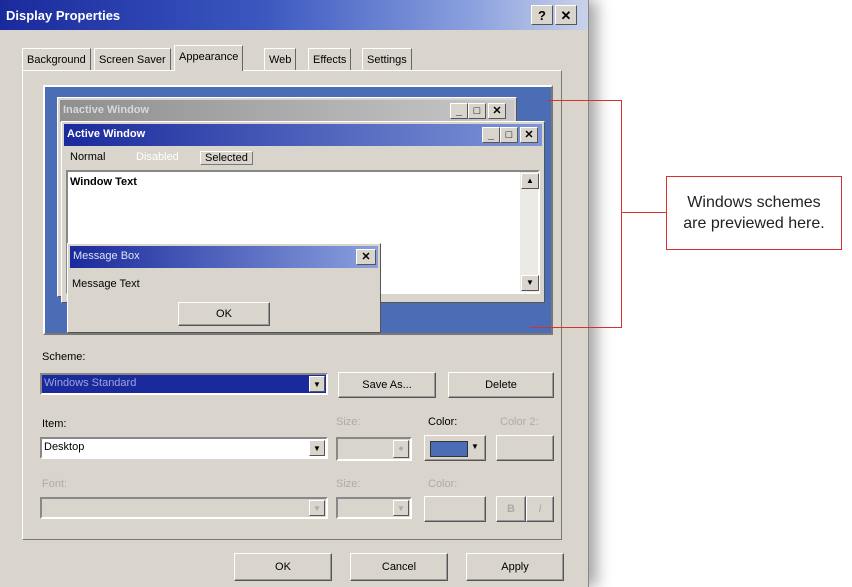 This screenshot has height=587, width=852. What do you see at coordinates (294, 15) in the screenshot?
I see `title-bar: Display Properties ? ✕` at bounding box center [294, 15].